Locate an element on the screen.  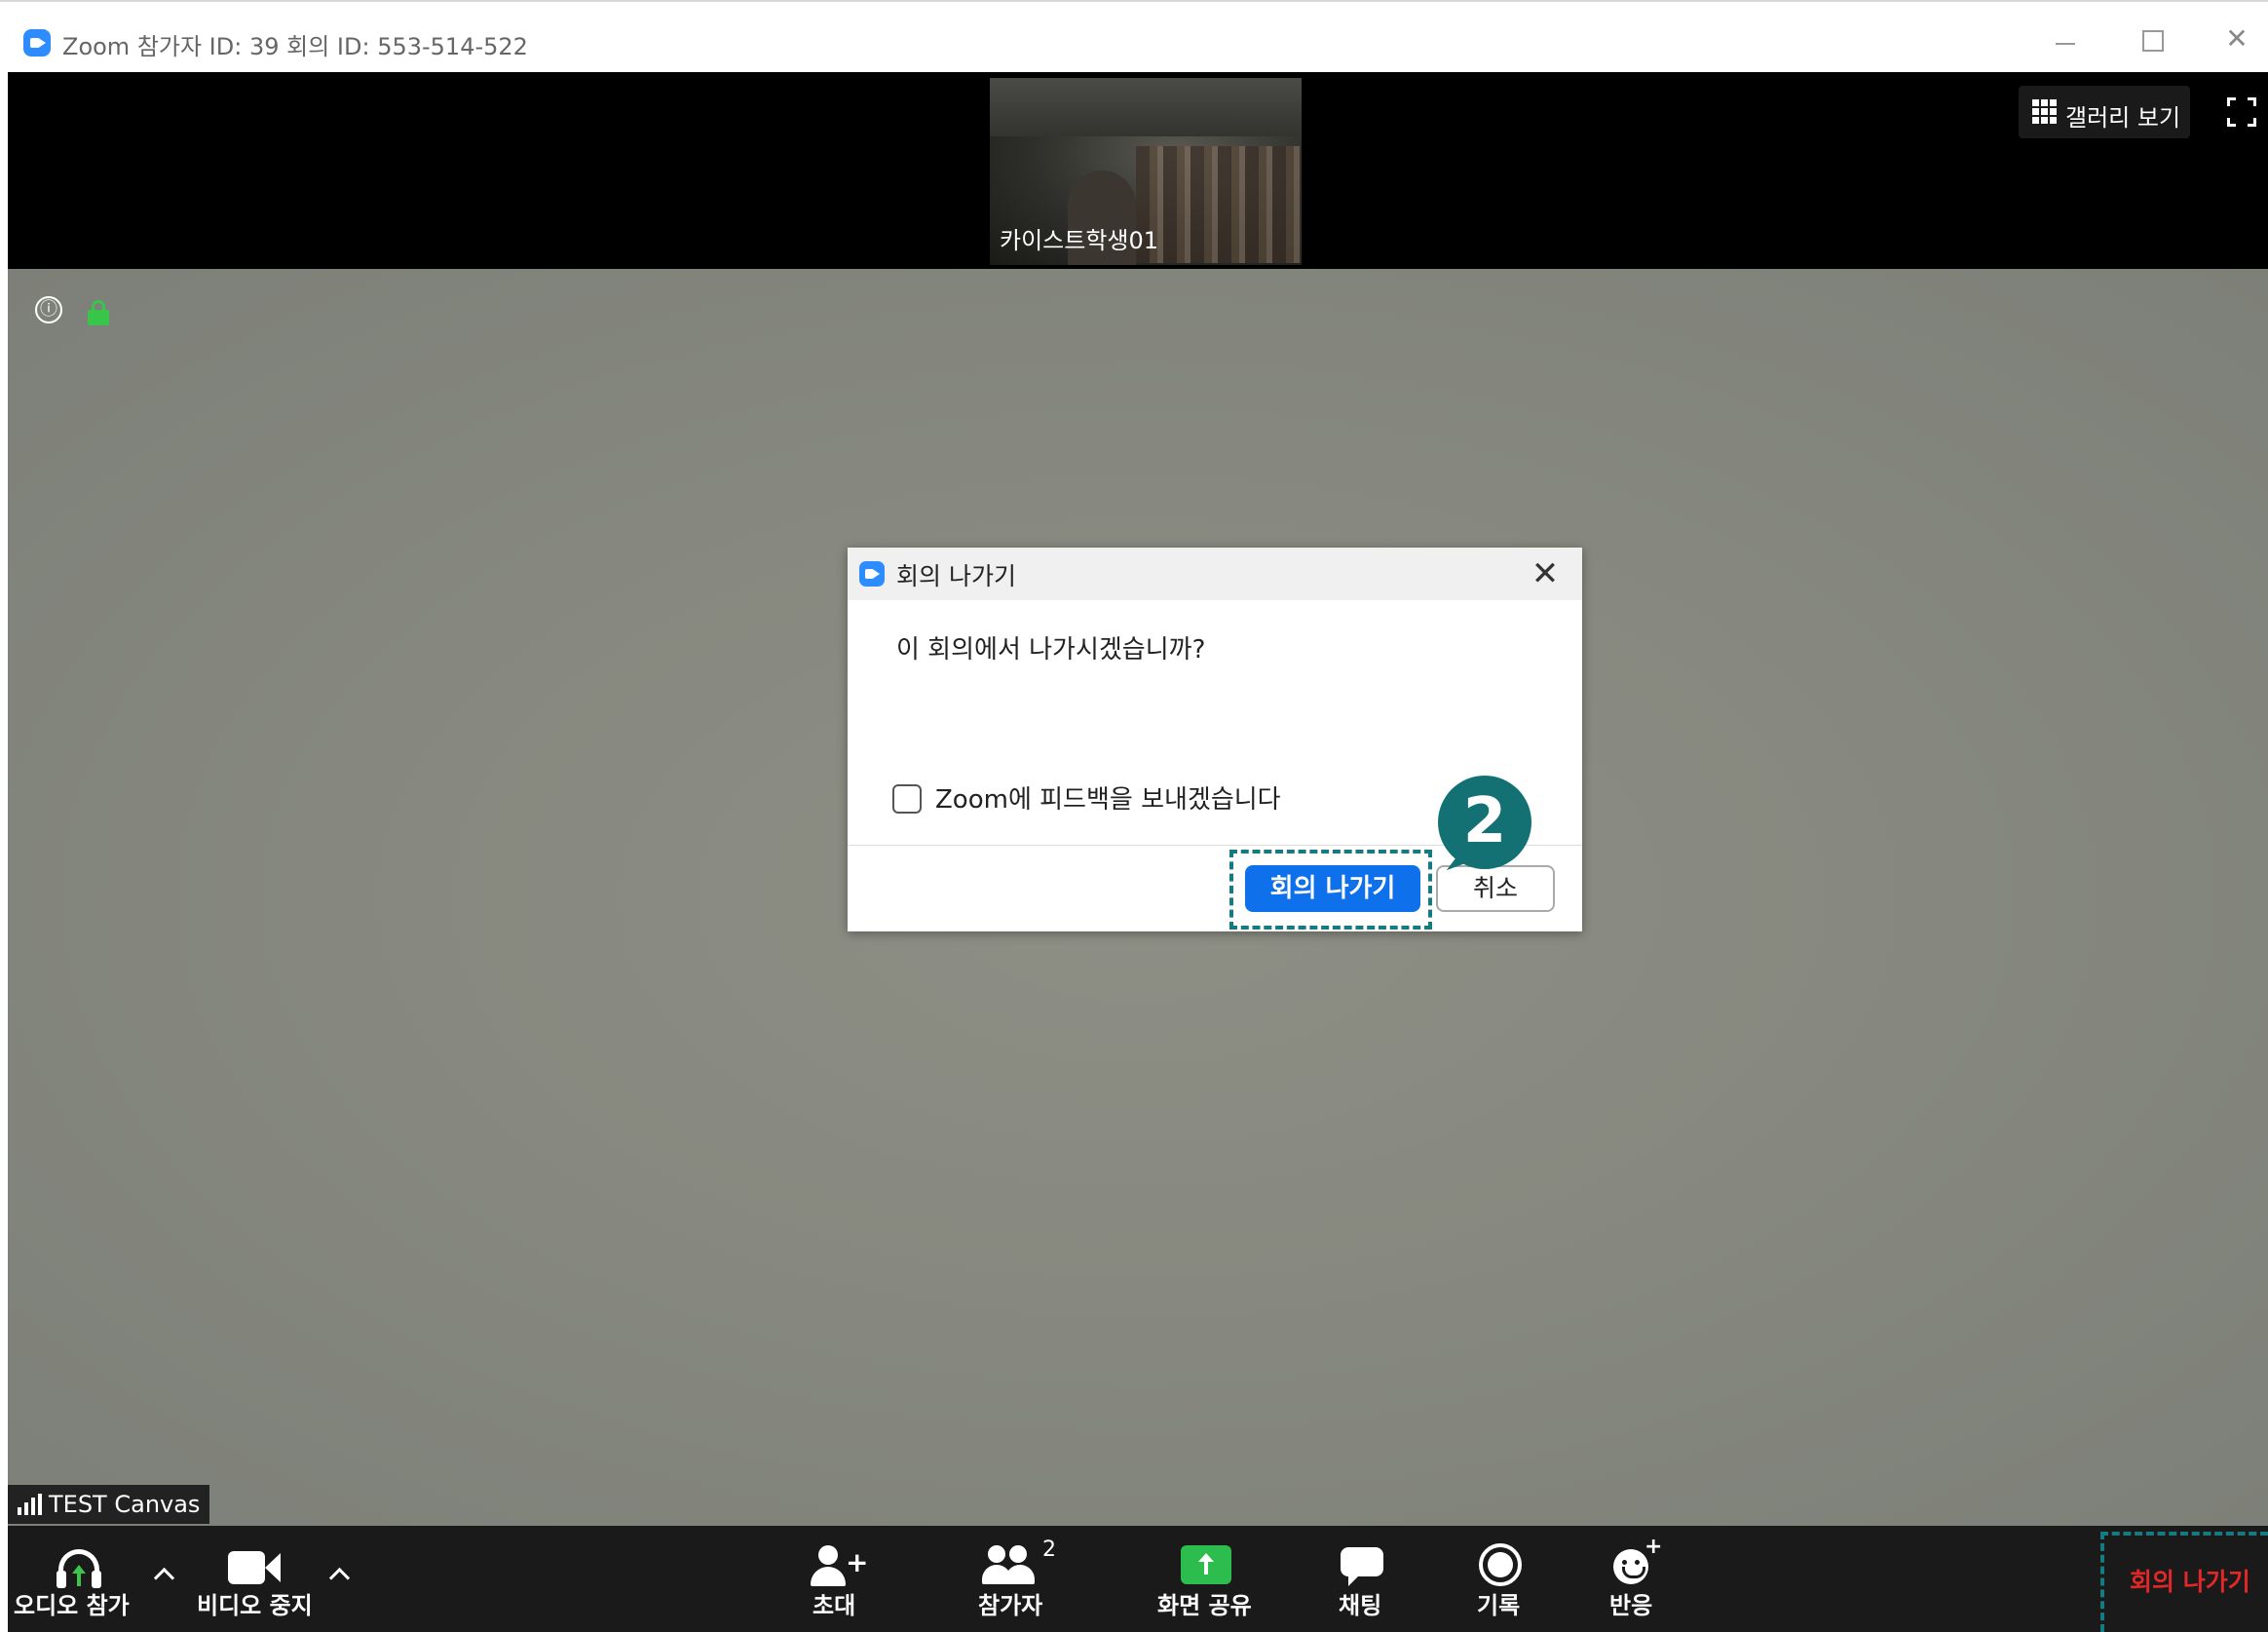
participants-count: 2 is located at coordinates (1049, 1549).